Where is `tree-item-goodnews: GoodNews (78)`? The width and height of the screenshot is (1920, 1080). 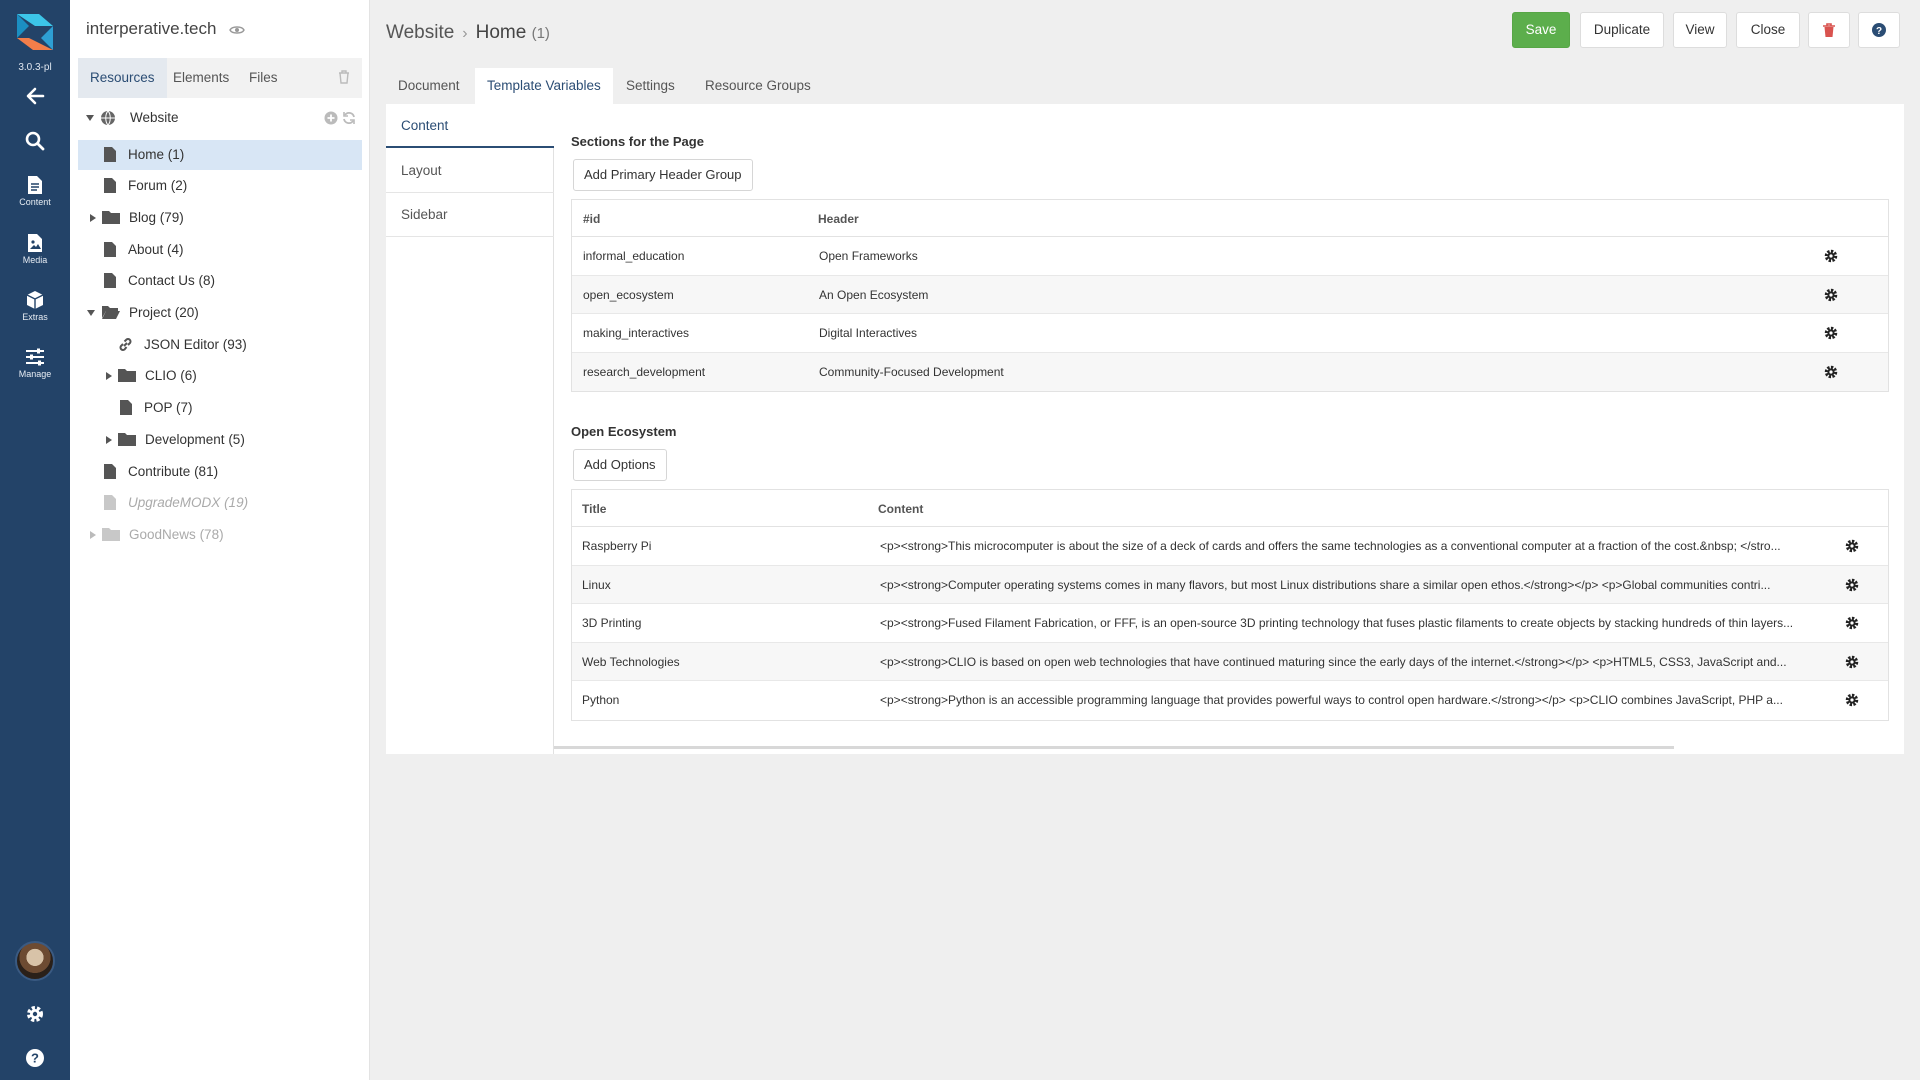 tree-item-goodnews: GoodNews (78) is located at coordinates (220, 535).